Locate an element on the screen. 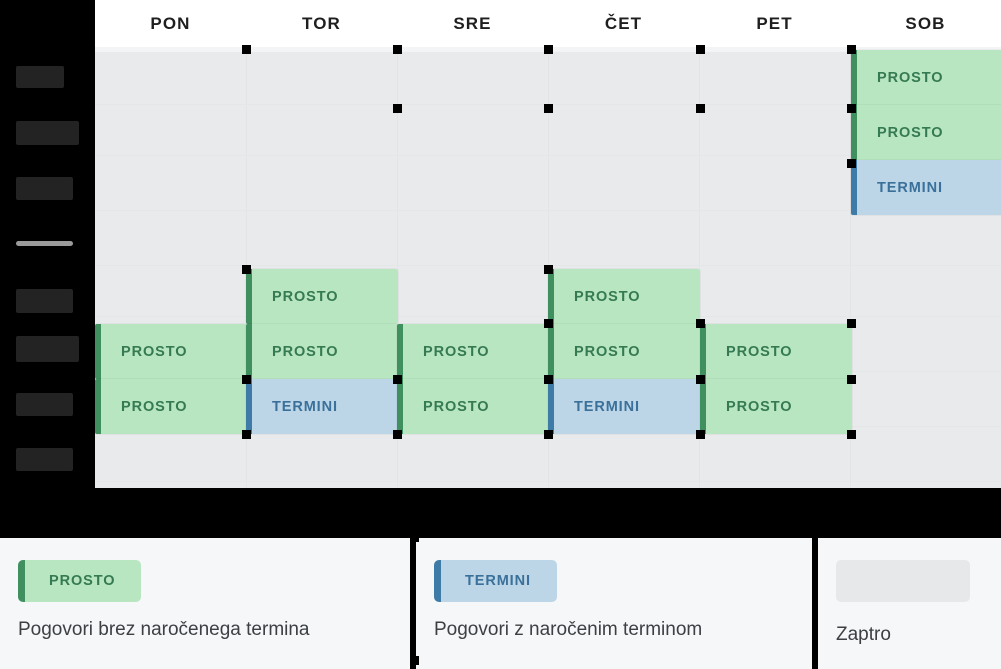 The height and width of the screenshot is (669, 1001). legend-description-free: Pogovori brez naročenega termina is located at coordinates (164, 629).